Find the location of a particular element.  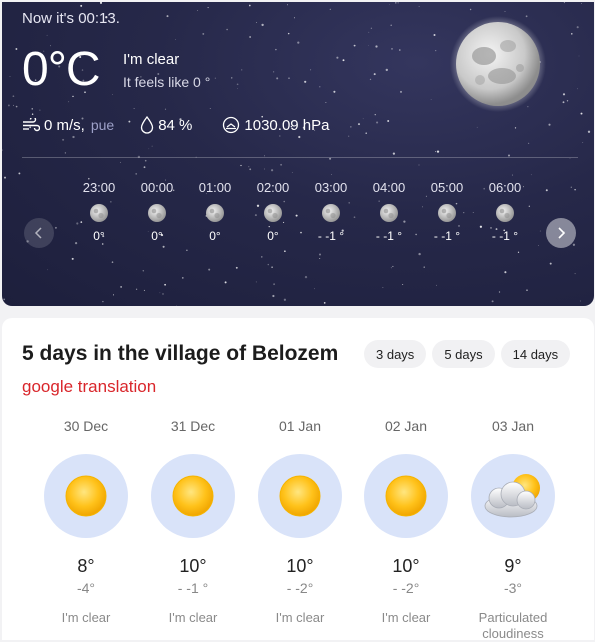

day-date: 01 Jan is located at coordinates (300, 426).